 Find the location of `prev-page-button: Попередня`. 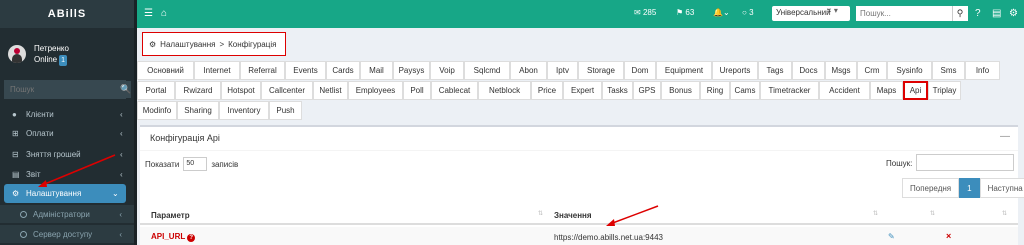

prev-page-button: Попередня is located at coordinates (931, 188).